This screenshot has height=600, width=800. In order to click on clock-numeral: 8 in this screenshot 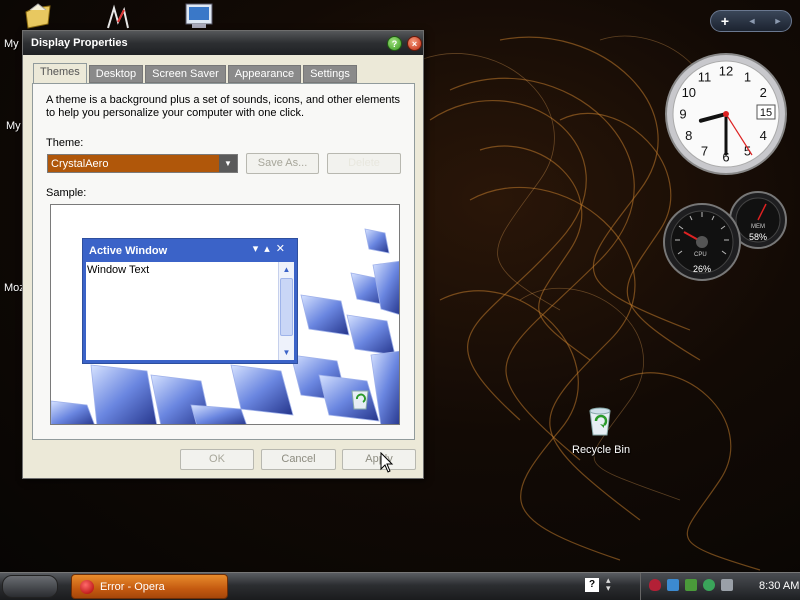, I will do `click(688, 135)`.